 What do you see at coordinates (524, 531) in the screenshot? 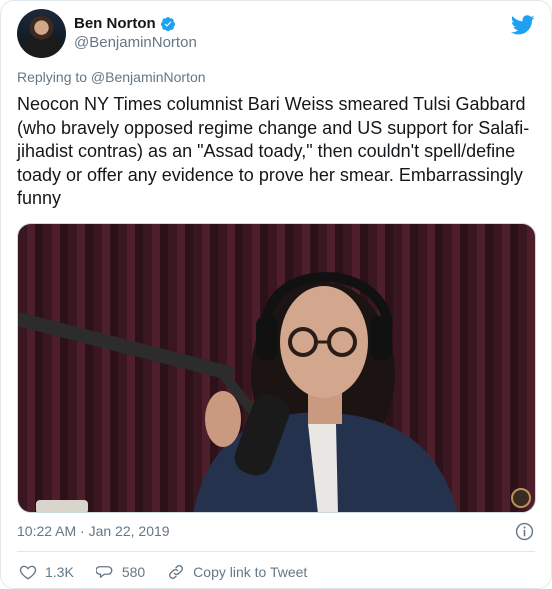
I see `info-icon` at bounding box center [524, 531].